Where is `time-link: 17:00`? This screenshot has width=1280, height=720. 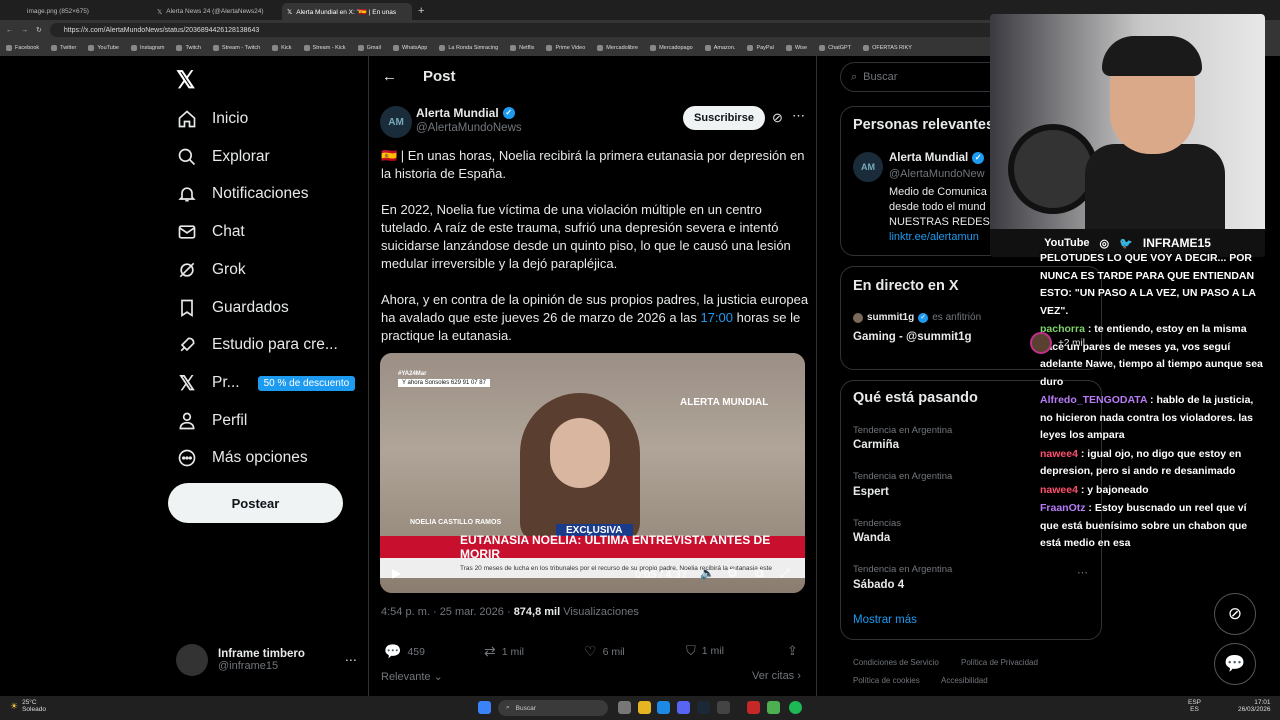 time-link: 17:00 is located at coordinates (716, 317).